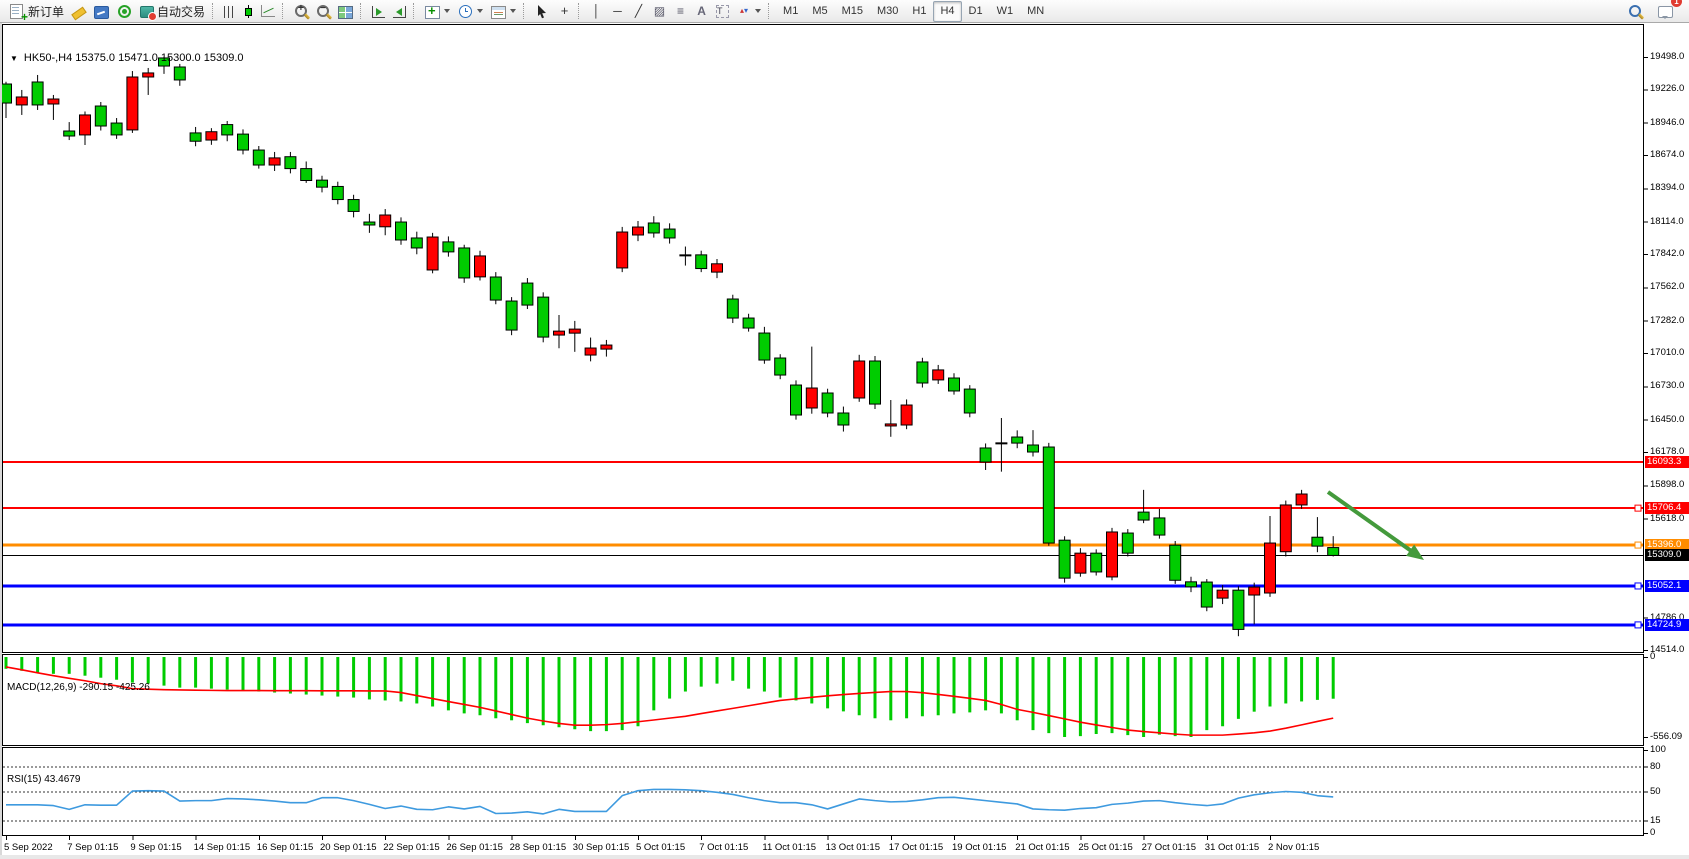 Image resolution: width=1689 pixels, height=859 pixels. What do you see at coordinates (887, 11) in the screenshot?
I see `timeframe-m30: M30` at bounding box center [887, 11].